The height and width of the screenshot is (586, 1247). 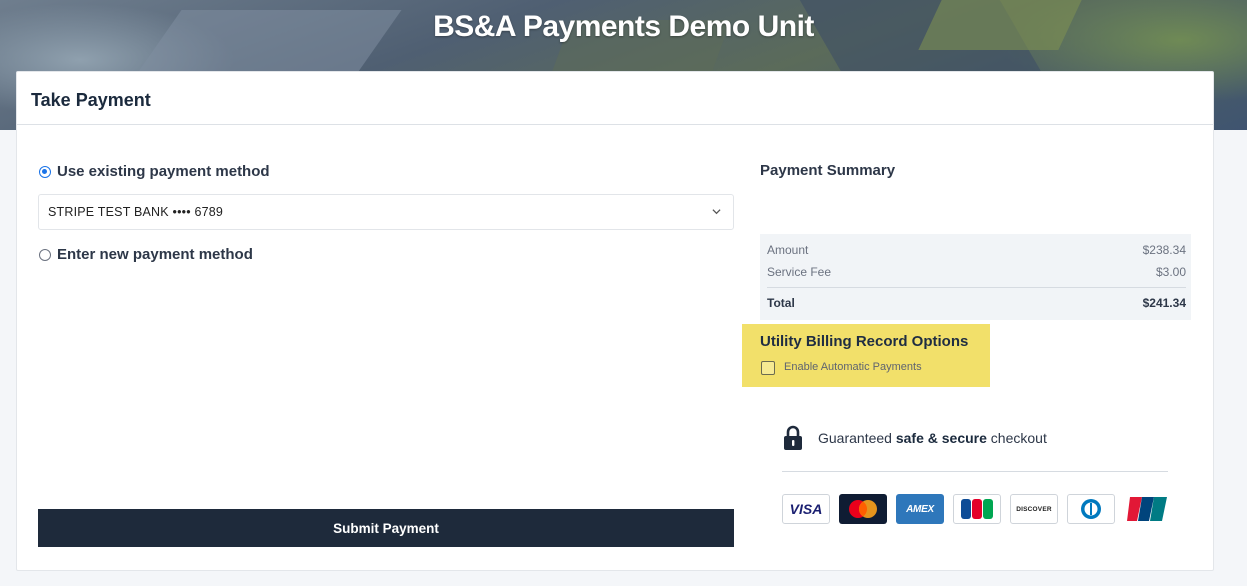 What do you see at coordinates (136, 212) in the screenshot?
I see `selected-payment-method: STRIPE TEST BANK •••• 6789` at bounding box center [136, 212].